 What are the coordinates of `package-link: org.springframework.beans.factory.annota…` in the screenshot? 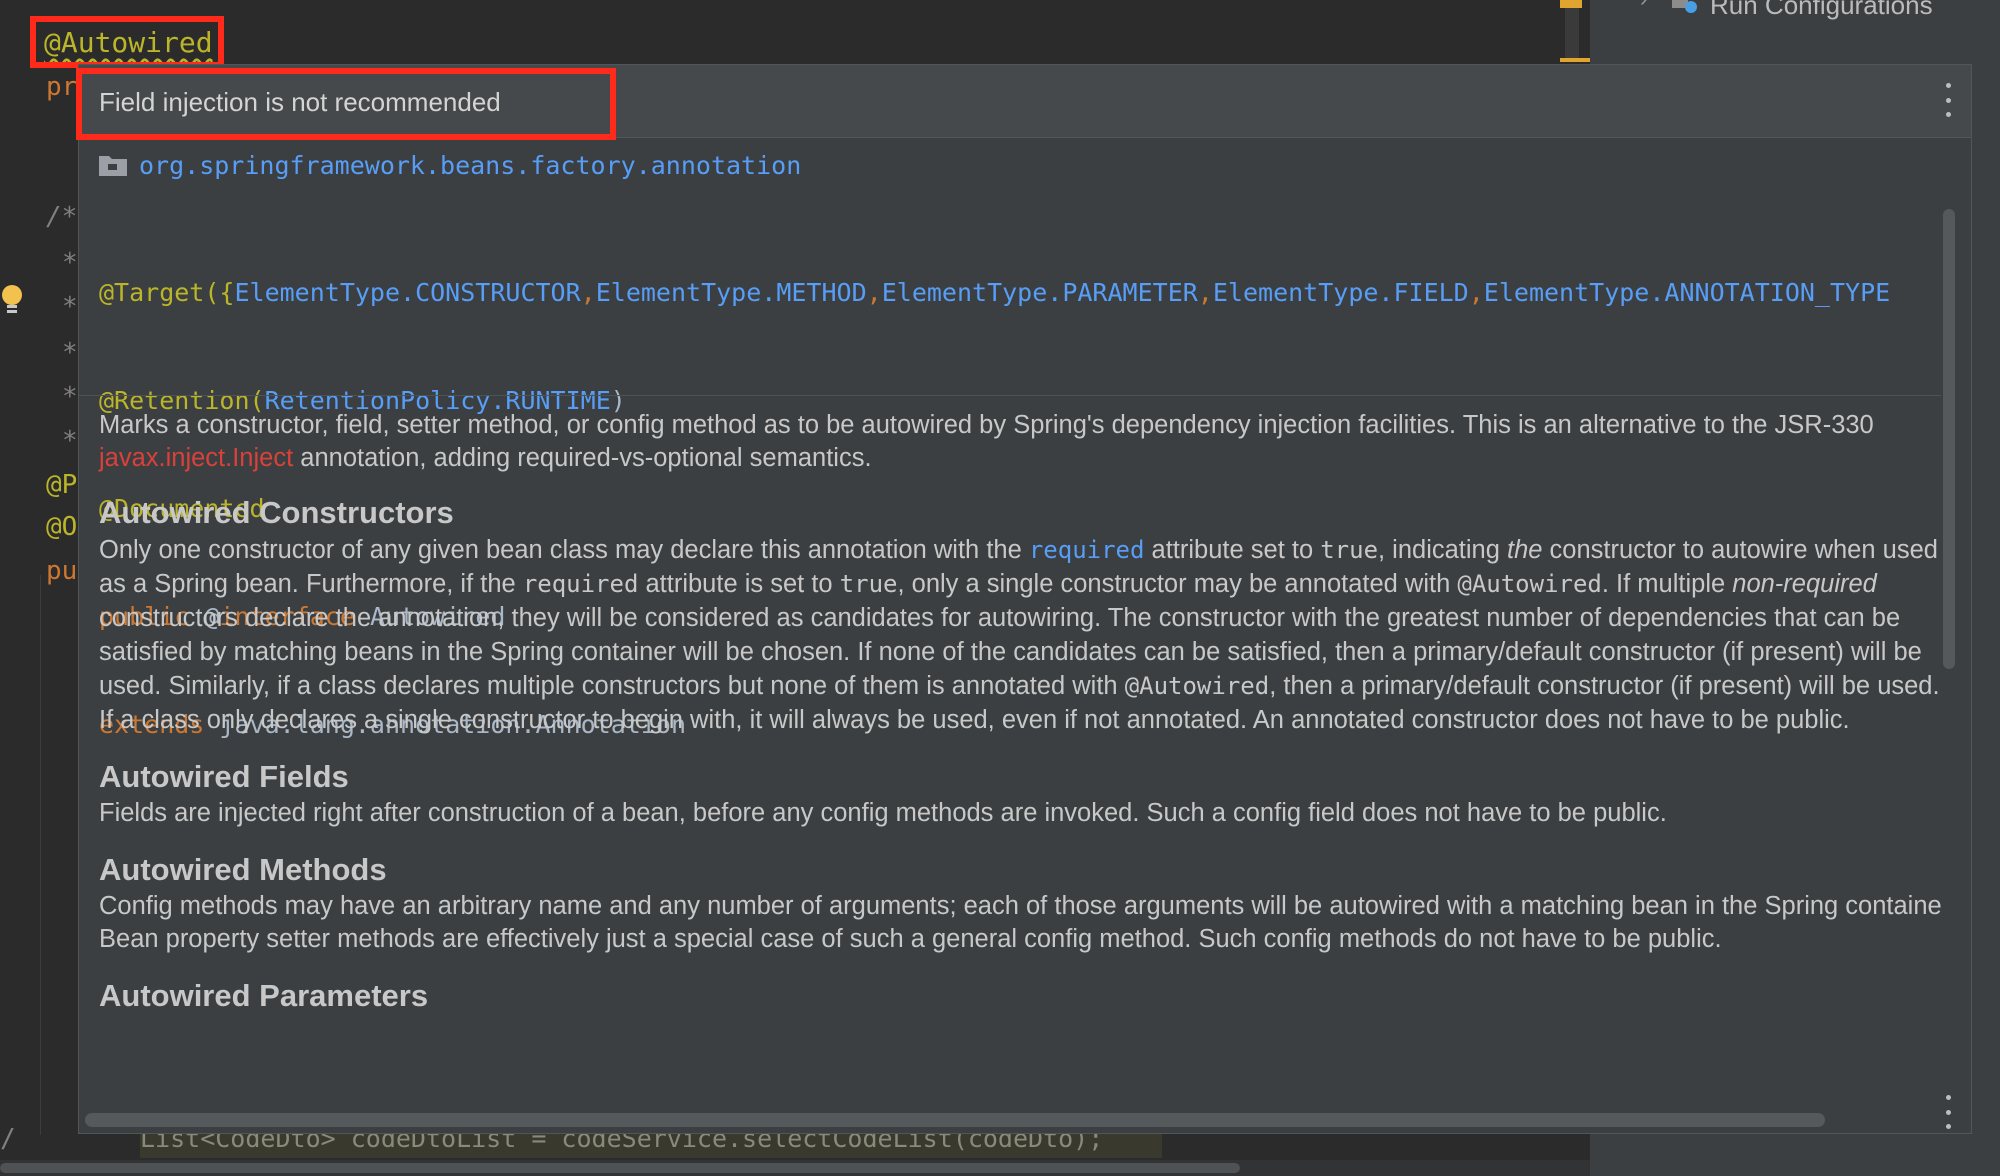 It's located at (470, 165).